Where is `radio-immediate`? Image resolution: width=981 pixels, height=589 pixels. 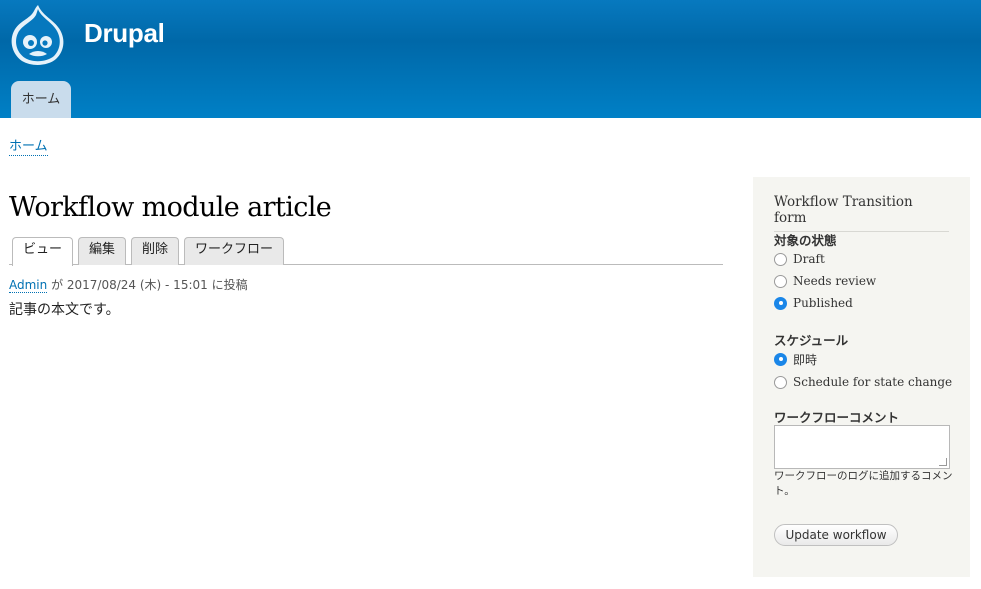 radio-immediate is located at coordinates (780, 359).